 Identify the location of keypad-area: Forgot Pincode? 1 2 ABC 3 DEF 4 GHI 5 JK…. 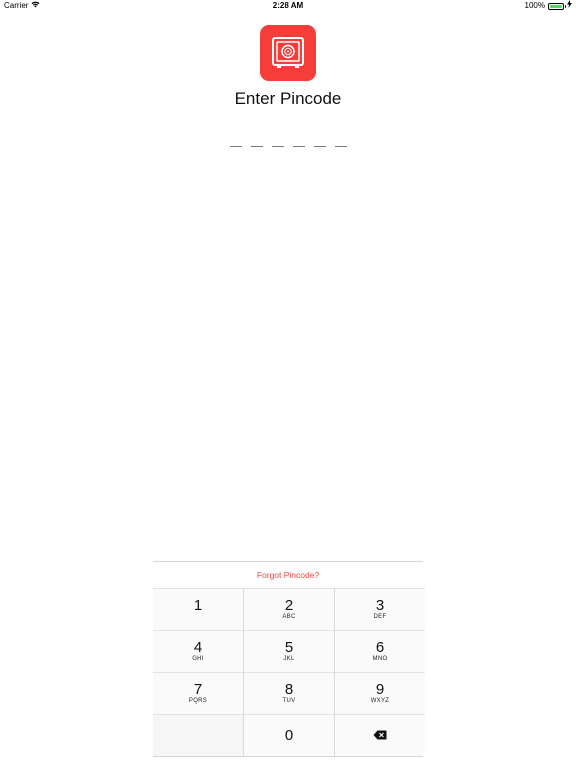
(289, 664).